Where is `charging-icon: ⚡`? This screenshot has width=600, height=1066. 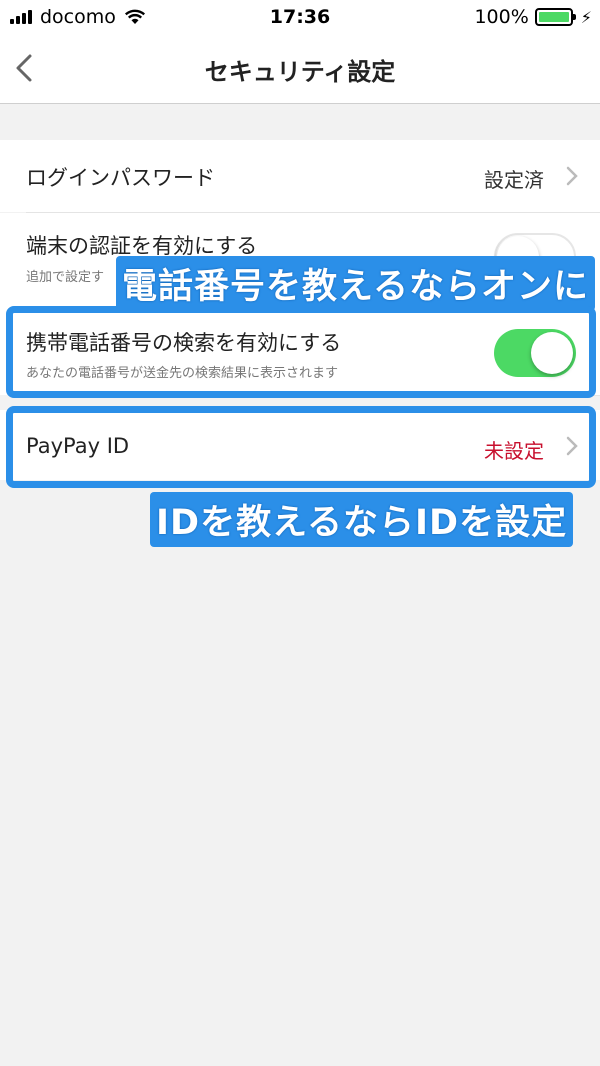 charging-icon: ⚡ is located at coordinates (586, 17).